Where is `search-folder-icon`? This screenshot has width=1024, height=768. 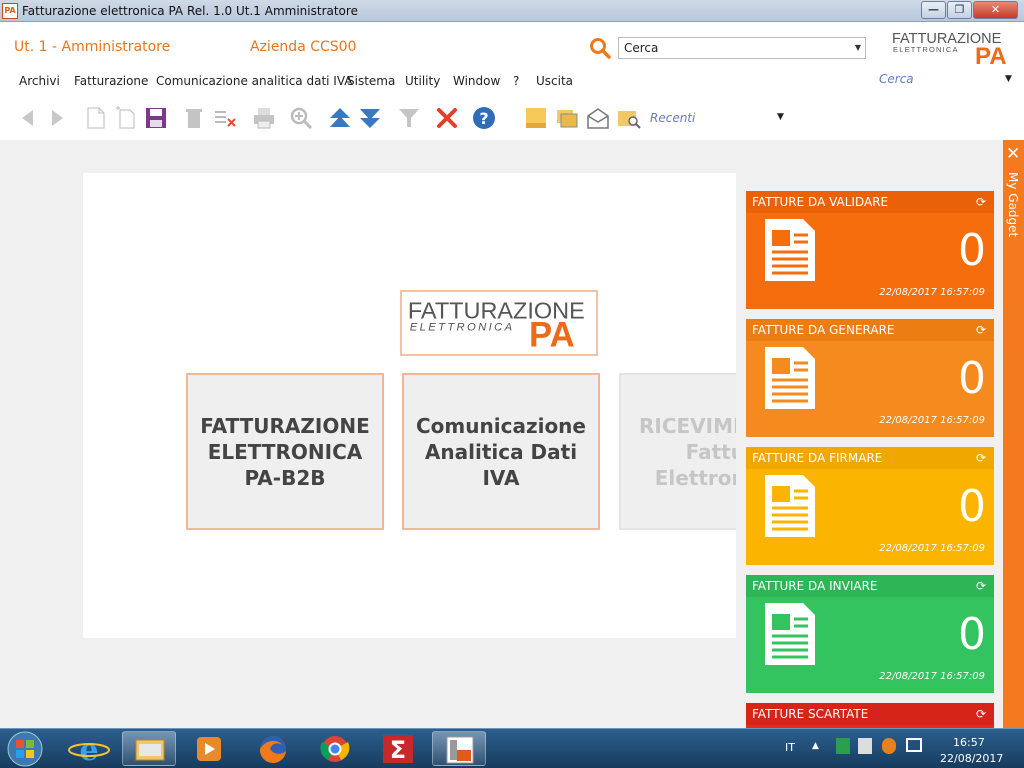 search-folder-icon is located at coordinates (629, 118).